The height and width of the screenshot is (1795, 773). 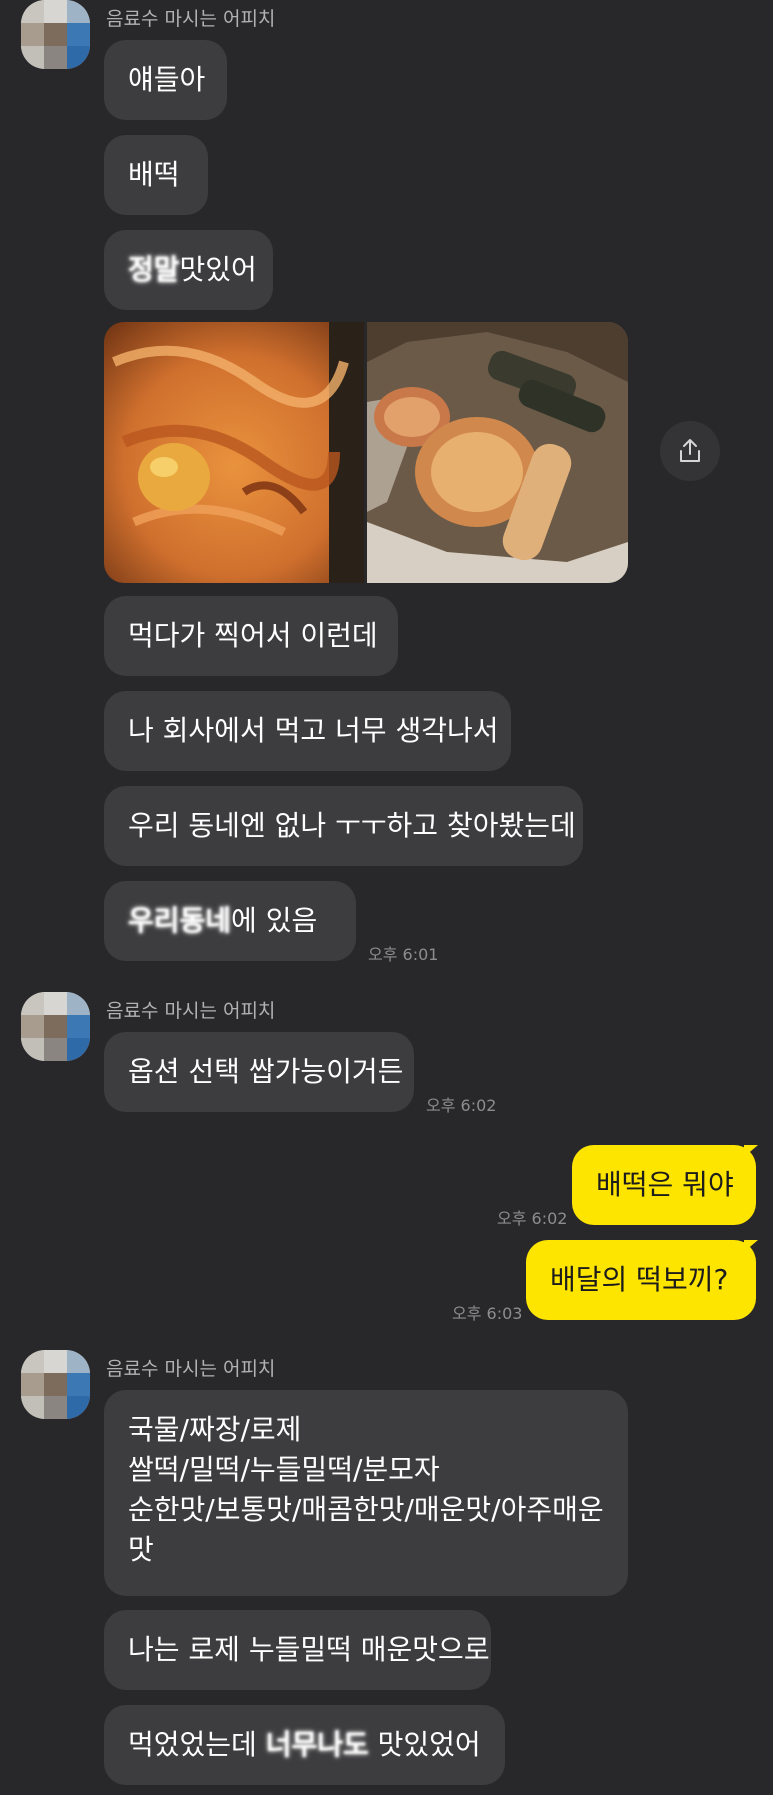 I want to click on message-time: 오후 6:03, so click(x=487, y=1313).